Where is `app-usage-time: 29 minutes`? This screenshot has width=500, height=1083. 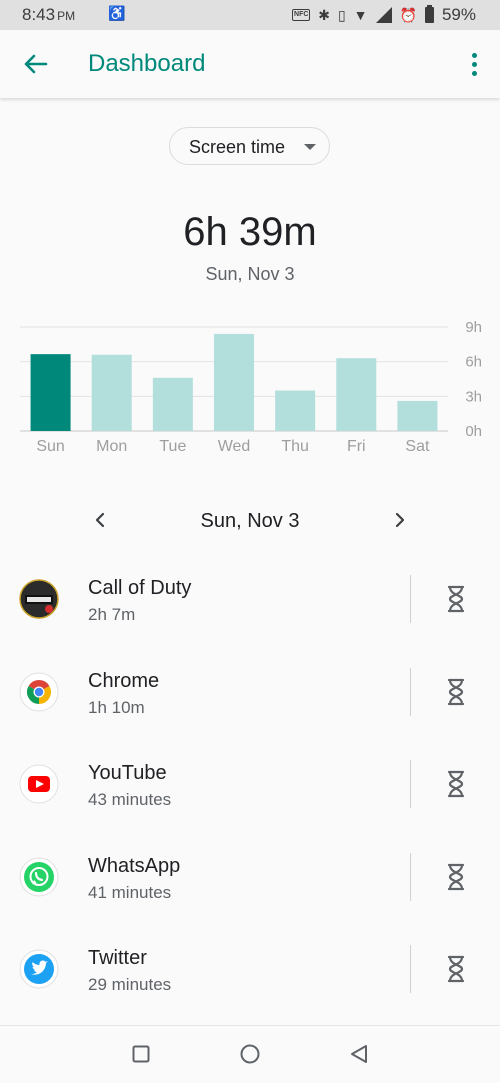 app-usage-time: 29 minutes is located at coordinates (130, 984).